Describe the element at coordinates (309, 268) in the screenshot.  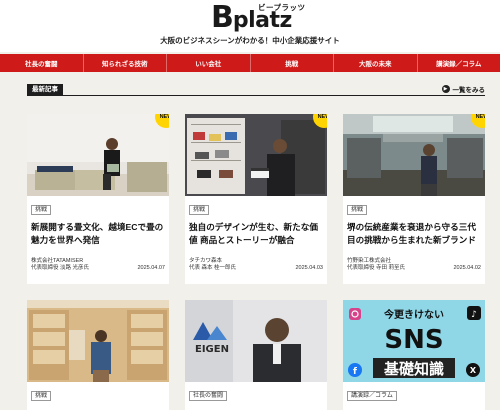
I see `article-date: 2025.04.03` at that location.